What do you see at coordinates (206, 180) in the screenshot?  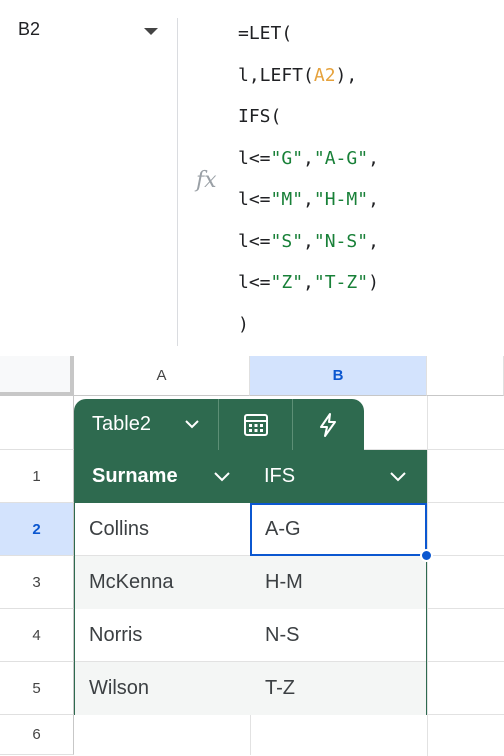 I see `fx-icon: fx` at bounding box center [206, 180].